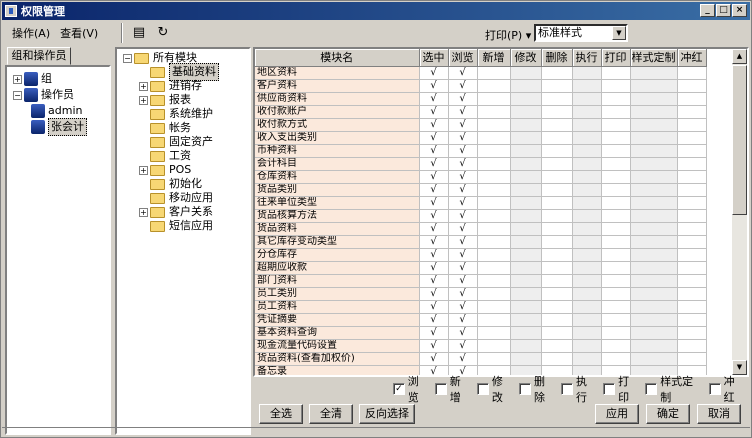 The image size is (752, 438). Describe the element at coordinates (139, 33) in the screenshot. I see `properties-icon: ▤` at that location.